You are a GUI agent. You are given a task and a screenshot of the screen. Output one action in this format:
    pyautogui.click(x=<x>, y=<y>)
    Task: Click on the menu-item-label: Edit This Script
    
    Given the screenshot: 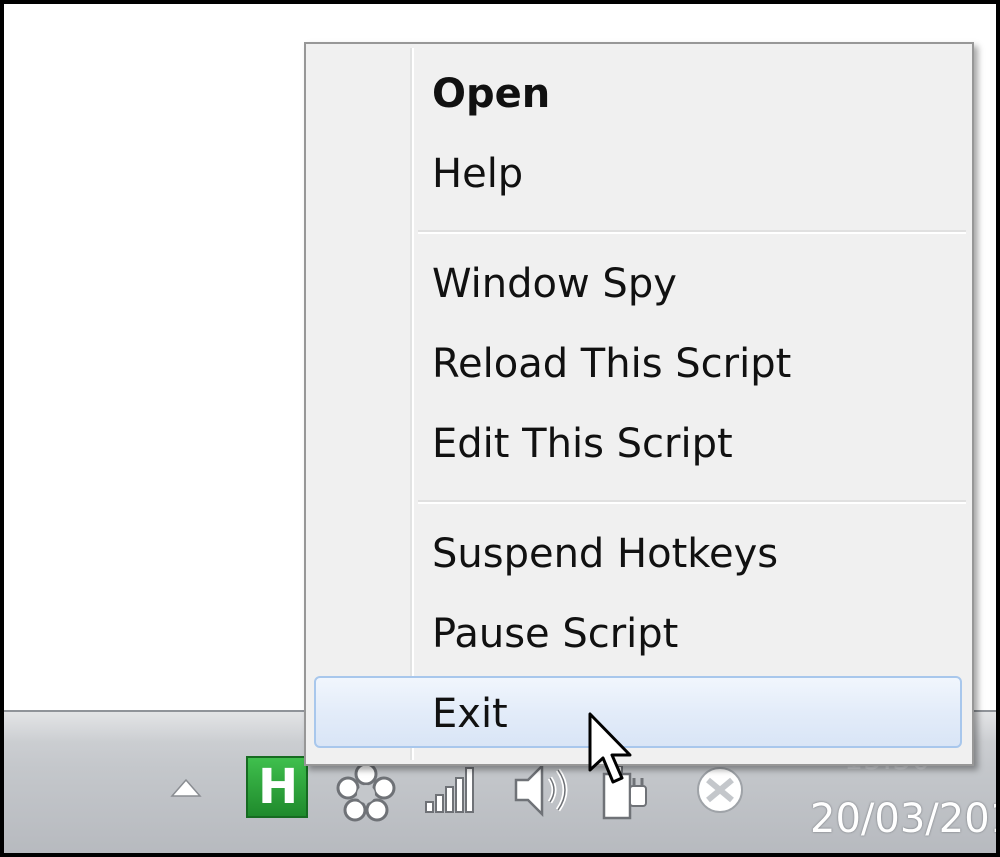 What is the action you would take?
    pyautogui.click(x=582, y=444)
    